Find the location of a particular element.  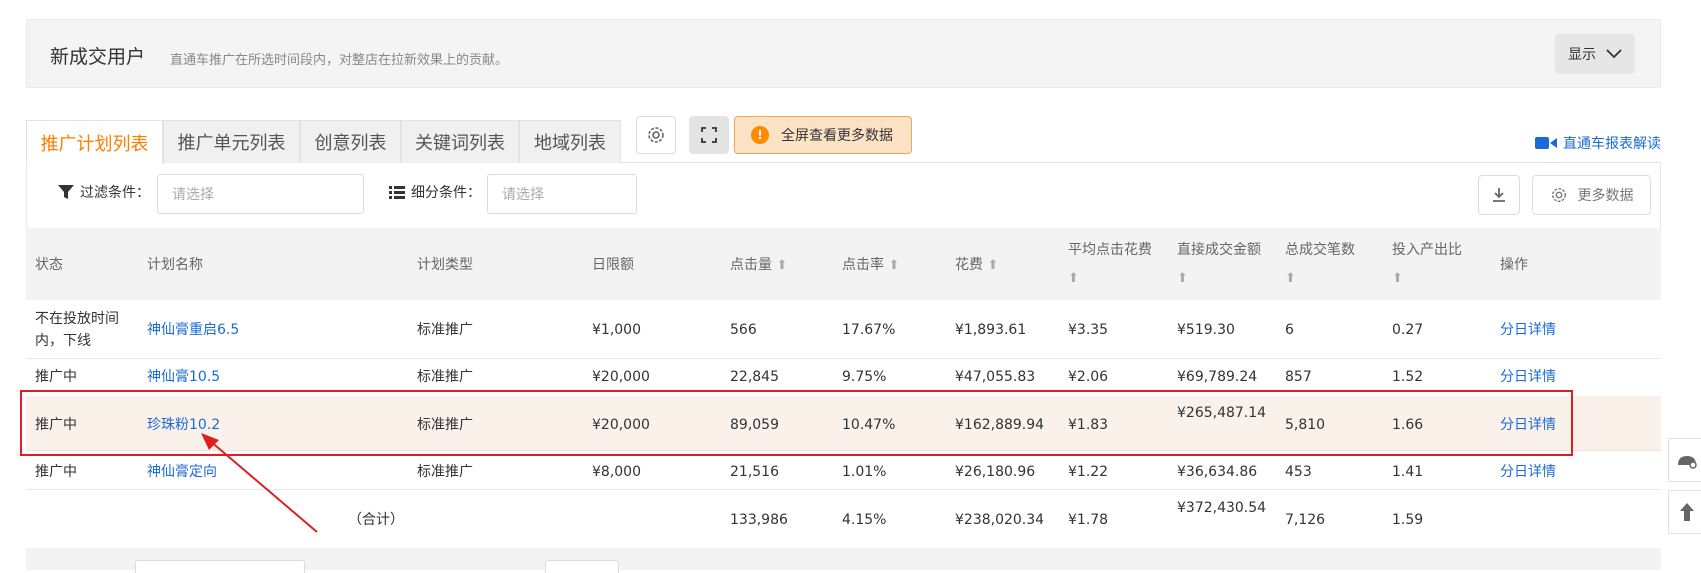

row-orders: 857 is located at coordinates (1298, 377).